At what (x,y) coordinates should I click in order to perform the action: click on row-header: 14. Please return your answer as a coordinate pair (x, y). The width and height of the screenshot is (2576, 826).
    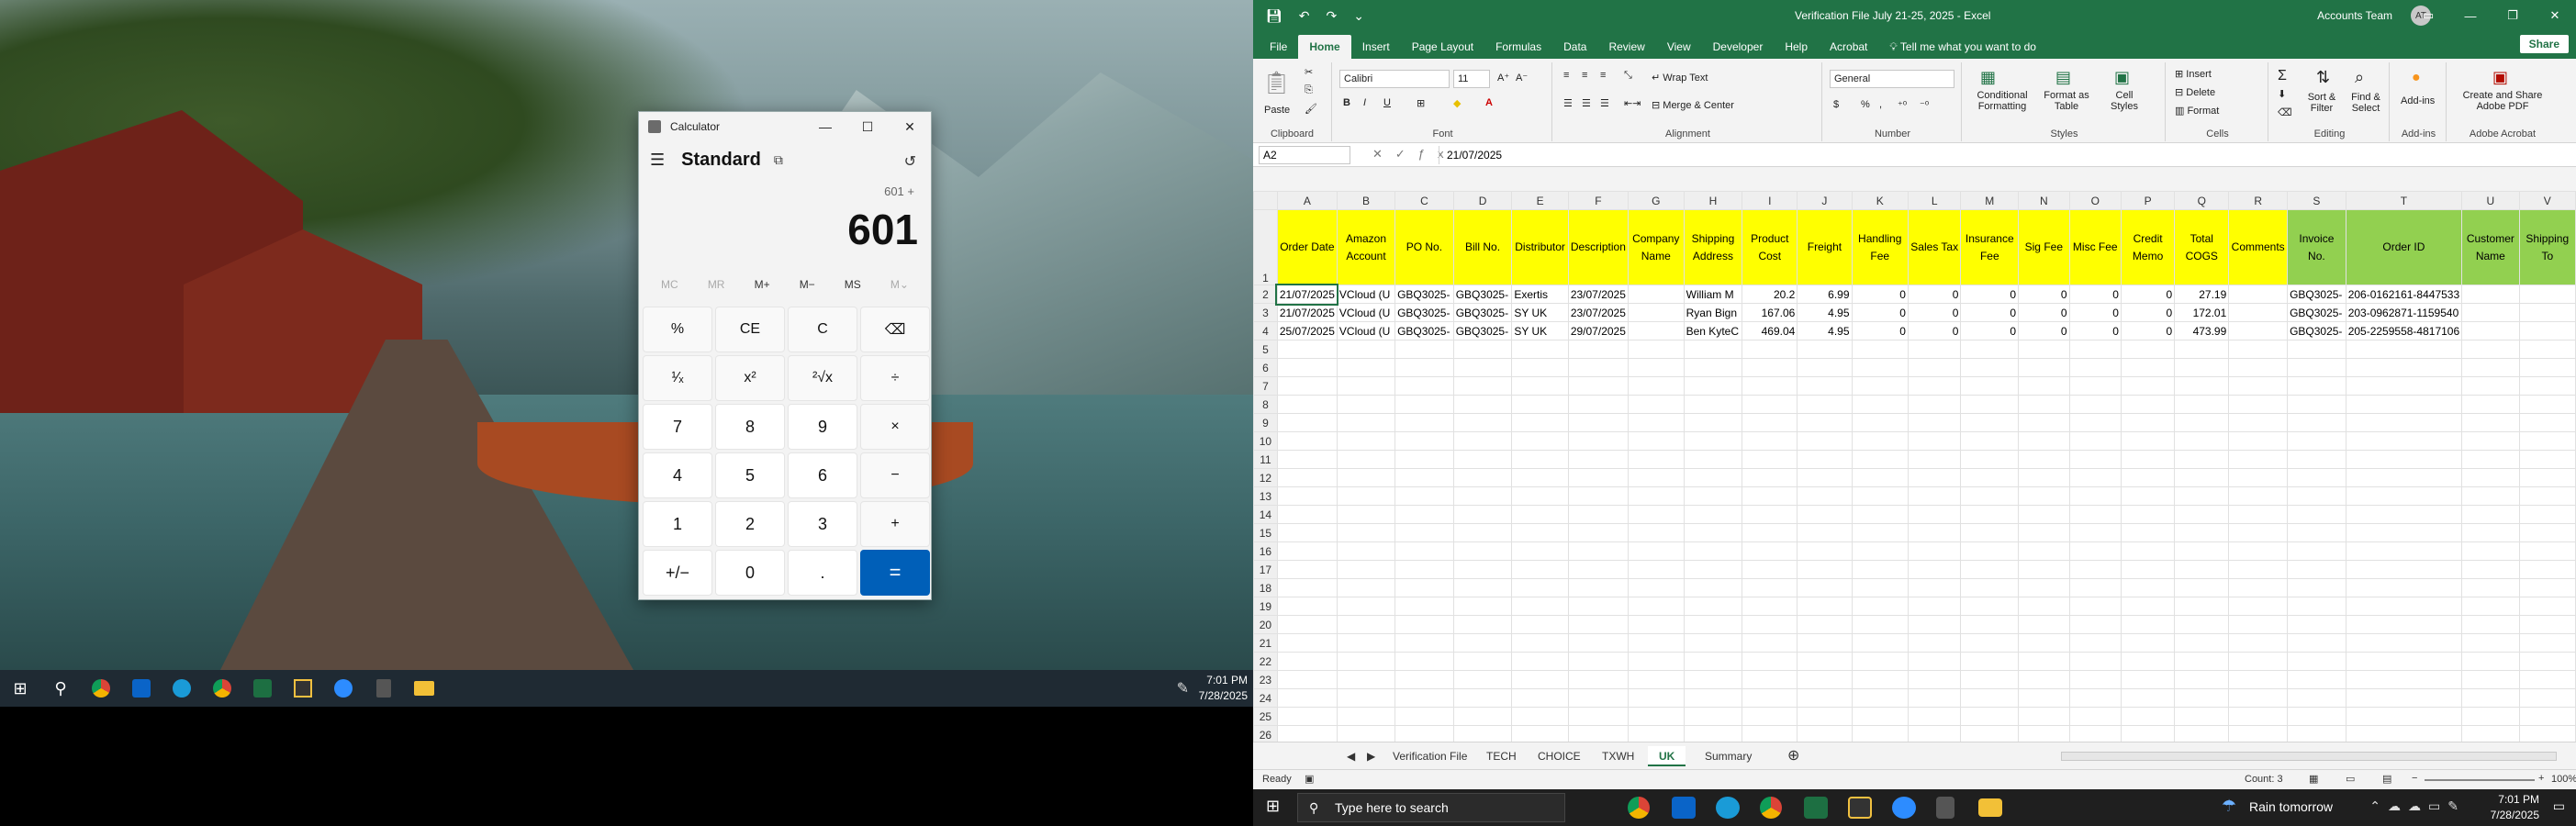
    Looking at the image, I should click on (1265, 514).